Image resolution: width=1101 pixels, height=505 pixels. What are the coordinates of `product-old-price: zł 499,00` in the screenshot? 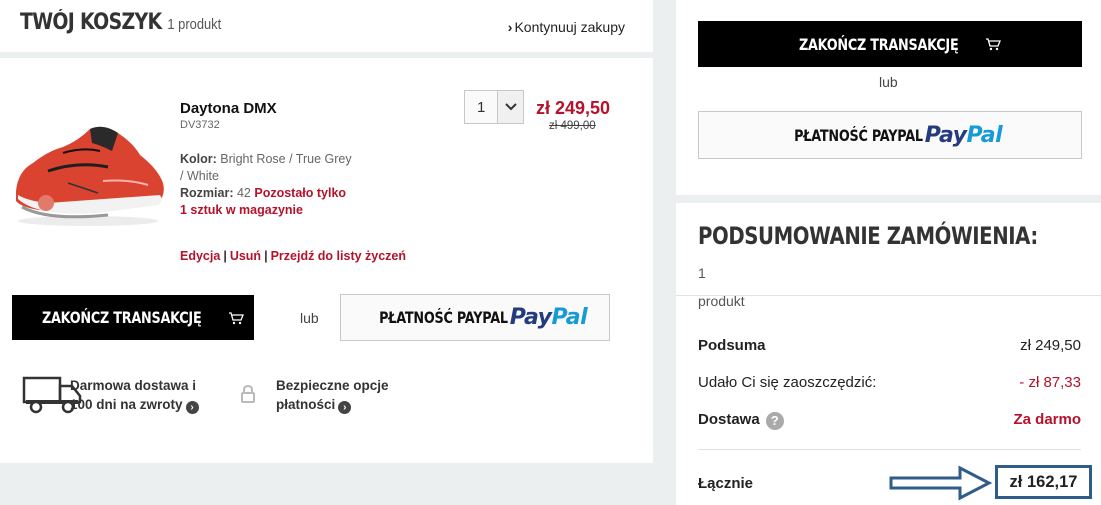 It's located at (572, 126).